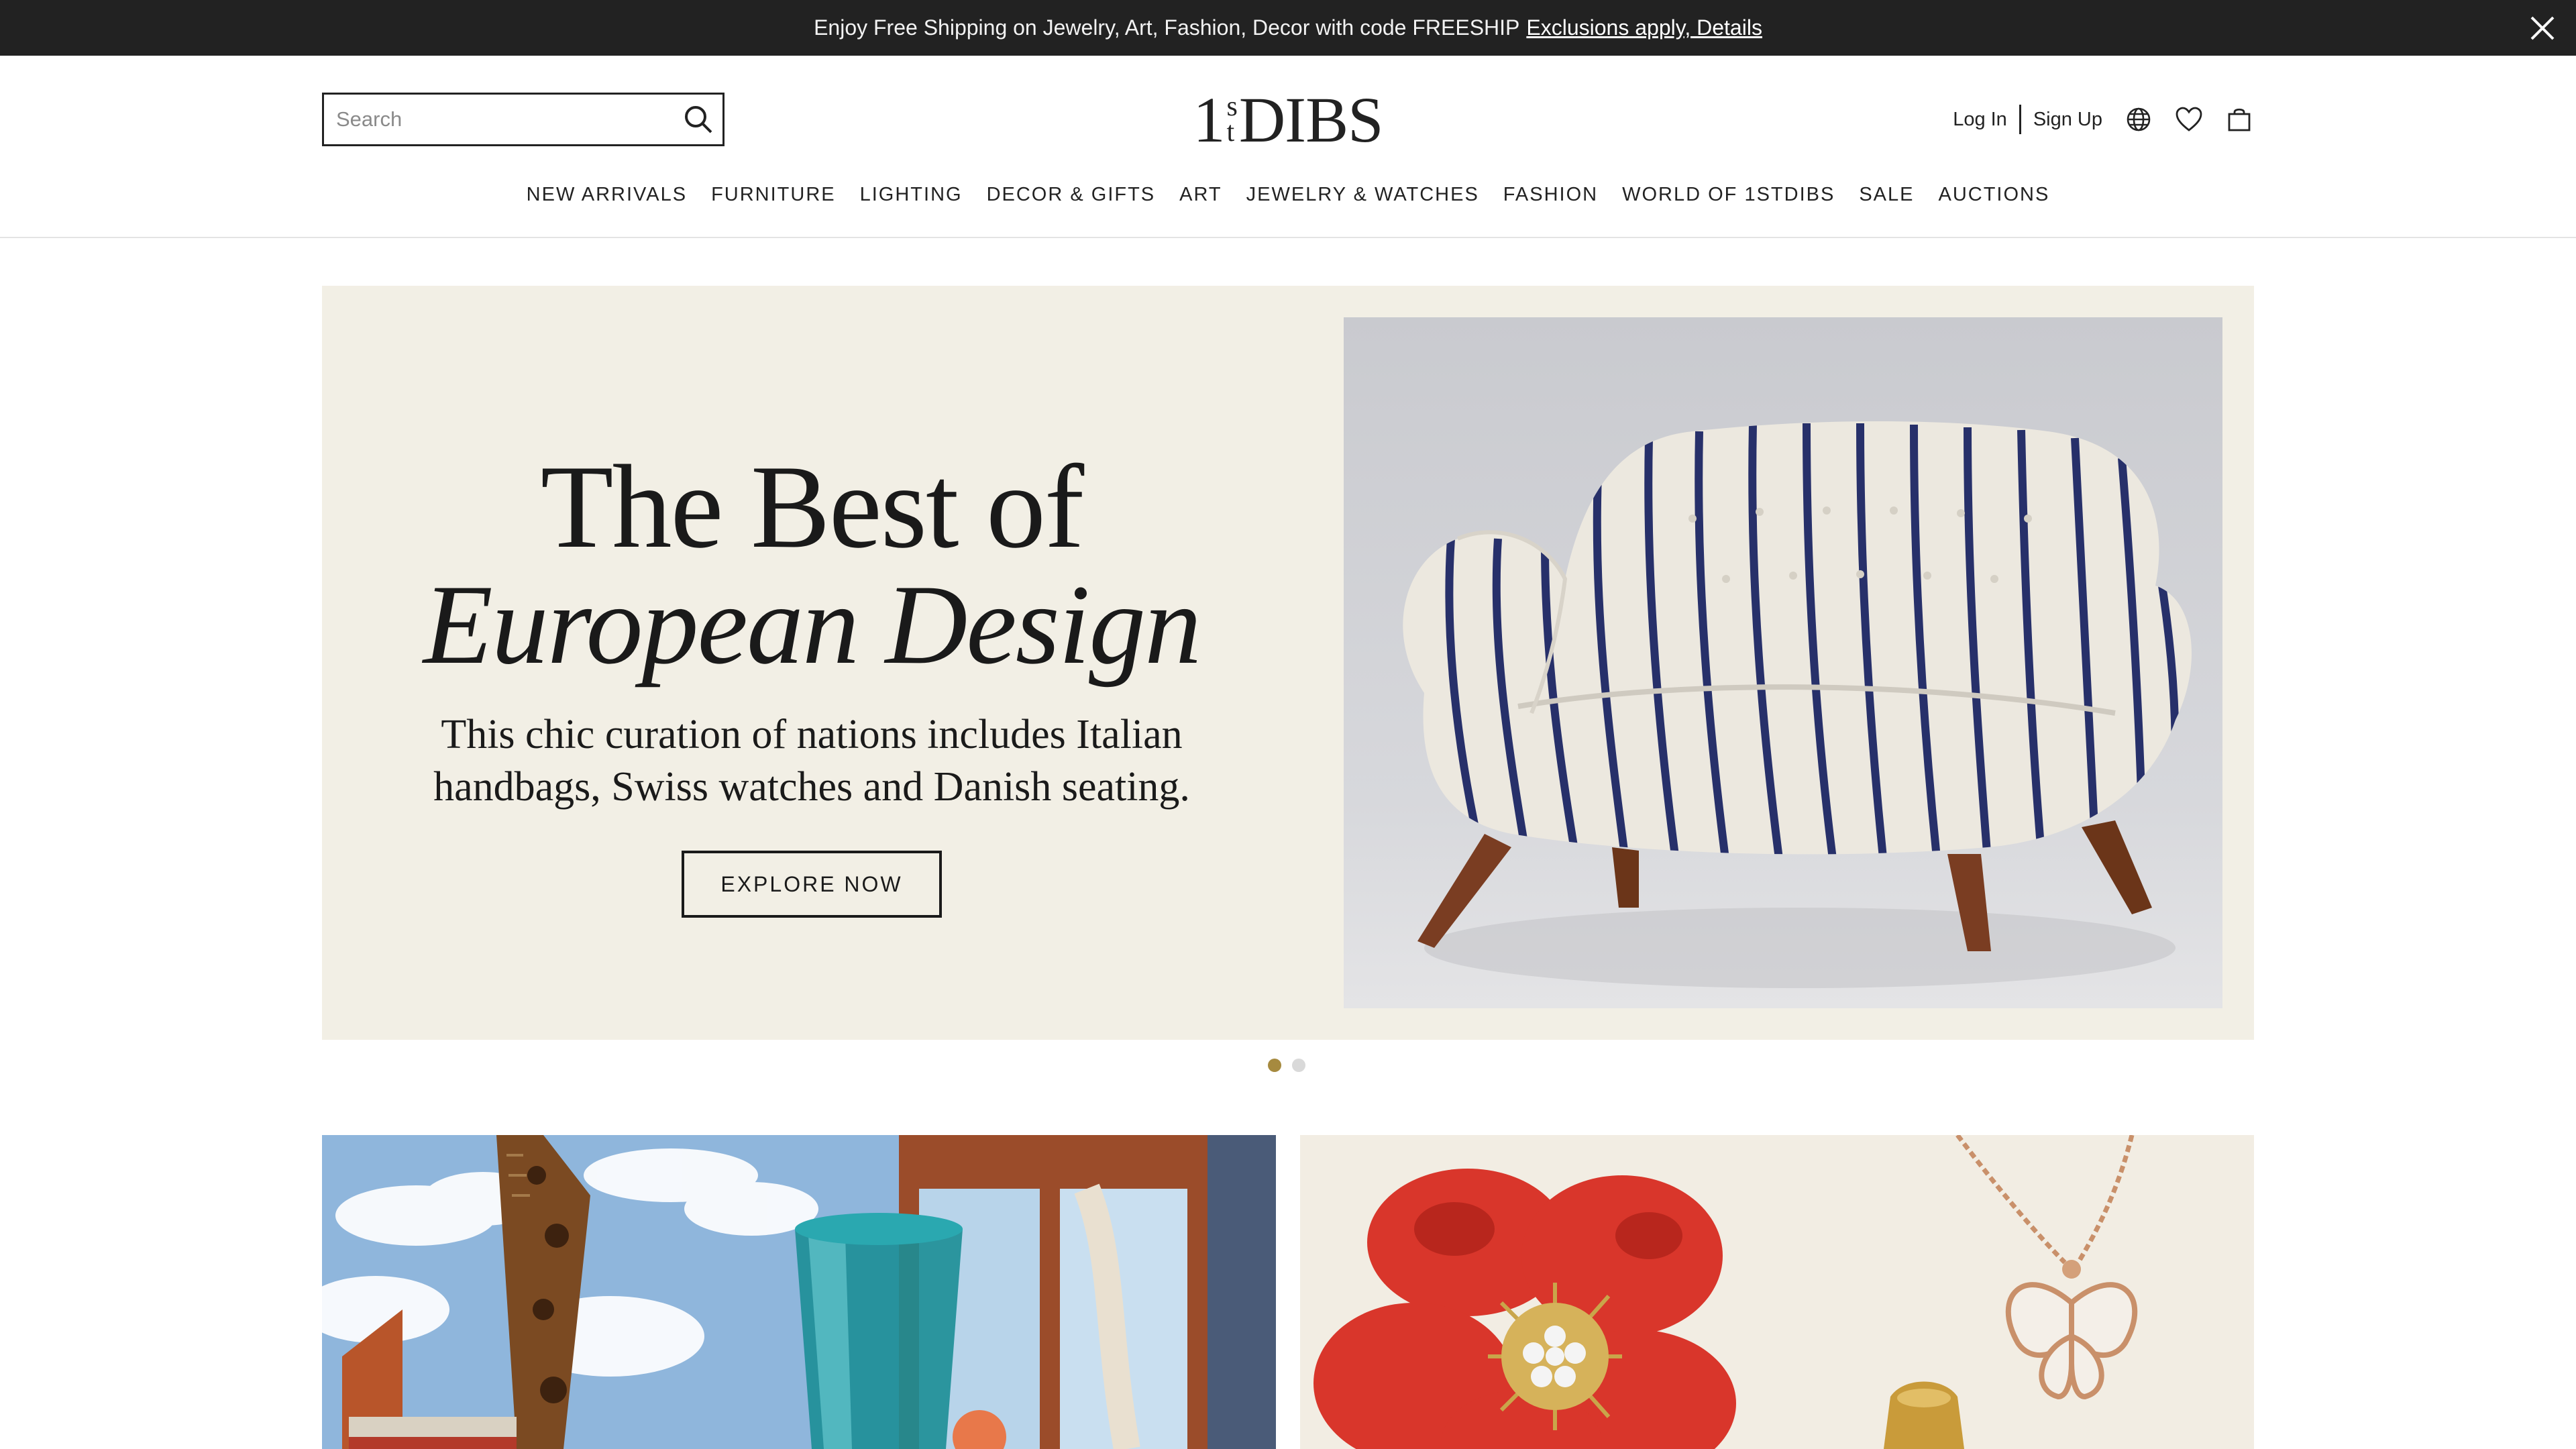 The width and height of the screenshot is (2576, 1449). I want to click on divider, so click(2020, 119).